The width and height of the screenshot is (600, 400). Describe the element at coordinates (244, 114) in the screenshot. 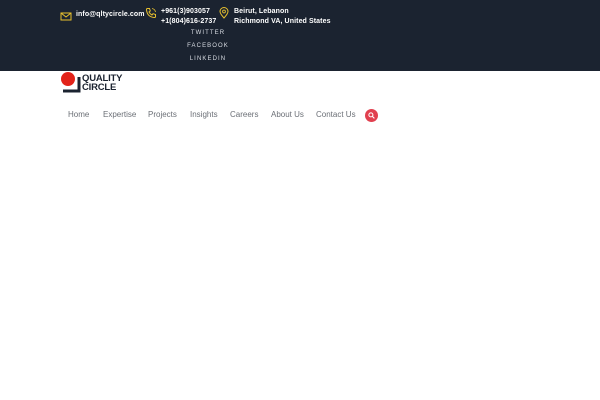

I see `nav-careers: Careers` at that location.